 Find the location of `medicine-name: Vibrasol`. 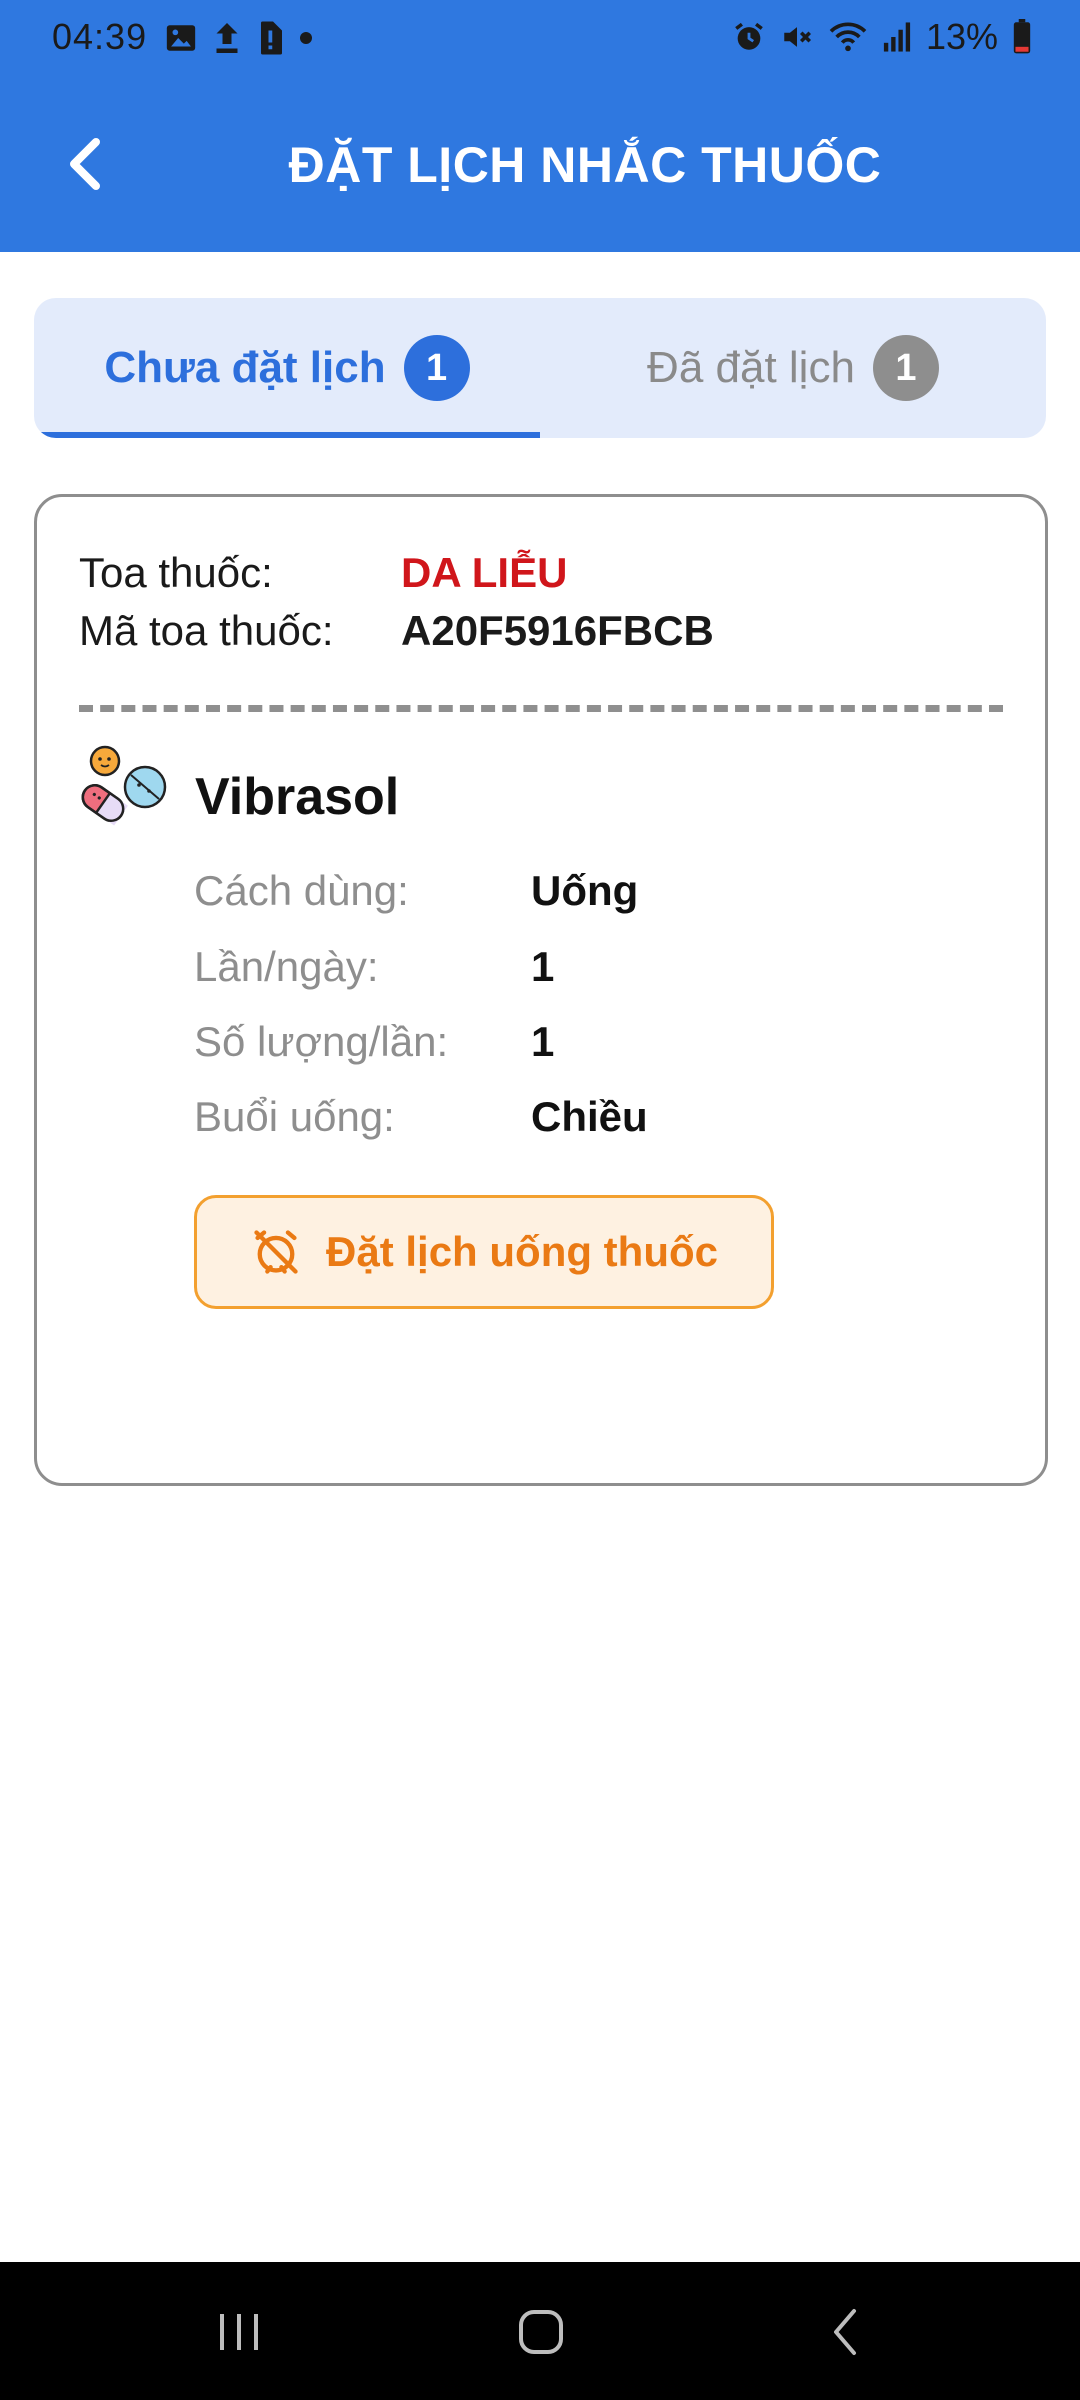

medicine-name: Vibrasol is located at coordinates (297, 797).